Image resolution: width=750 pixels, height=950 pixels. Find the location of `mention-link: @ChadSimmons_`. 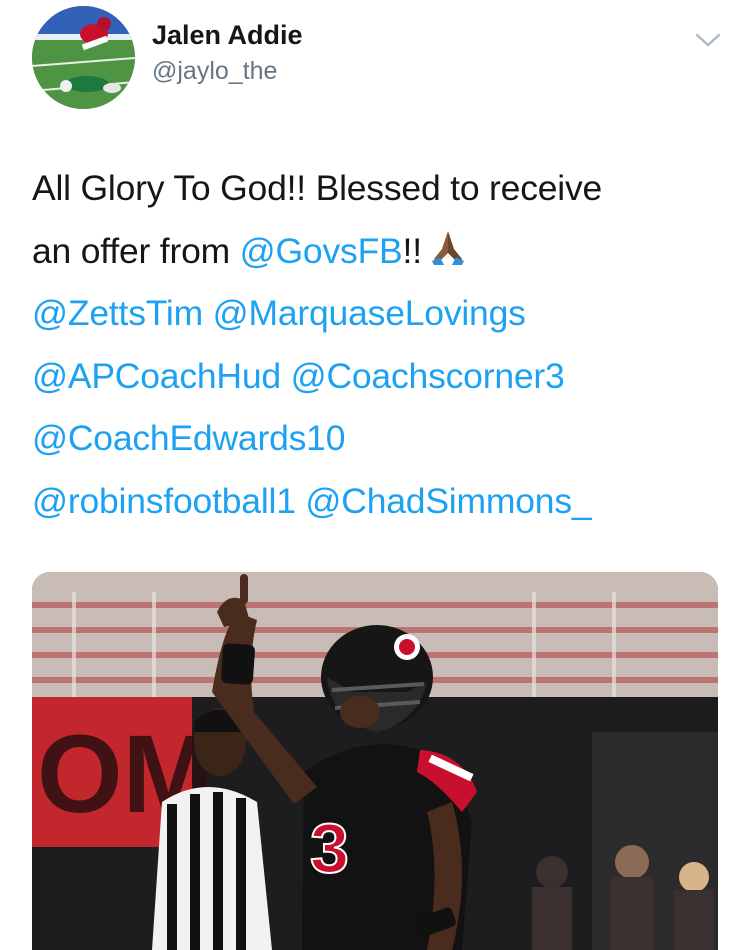

mention-link: @ChadSimmons_ is located at coordinates (448, 501).